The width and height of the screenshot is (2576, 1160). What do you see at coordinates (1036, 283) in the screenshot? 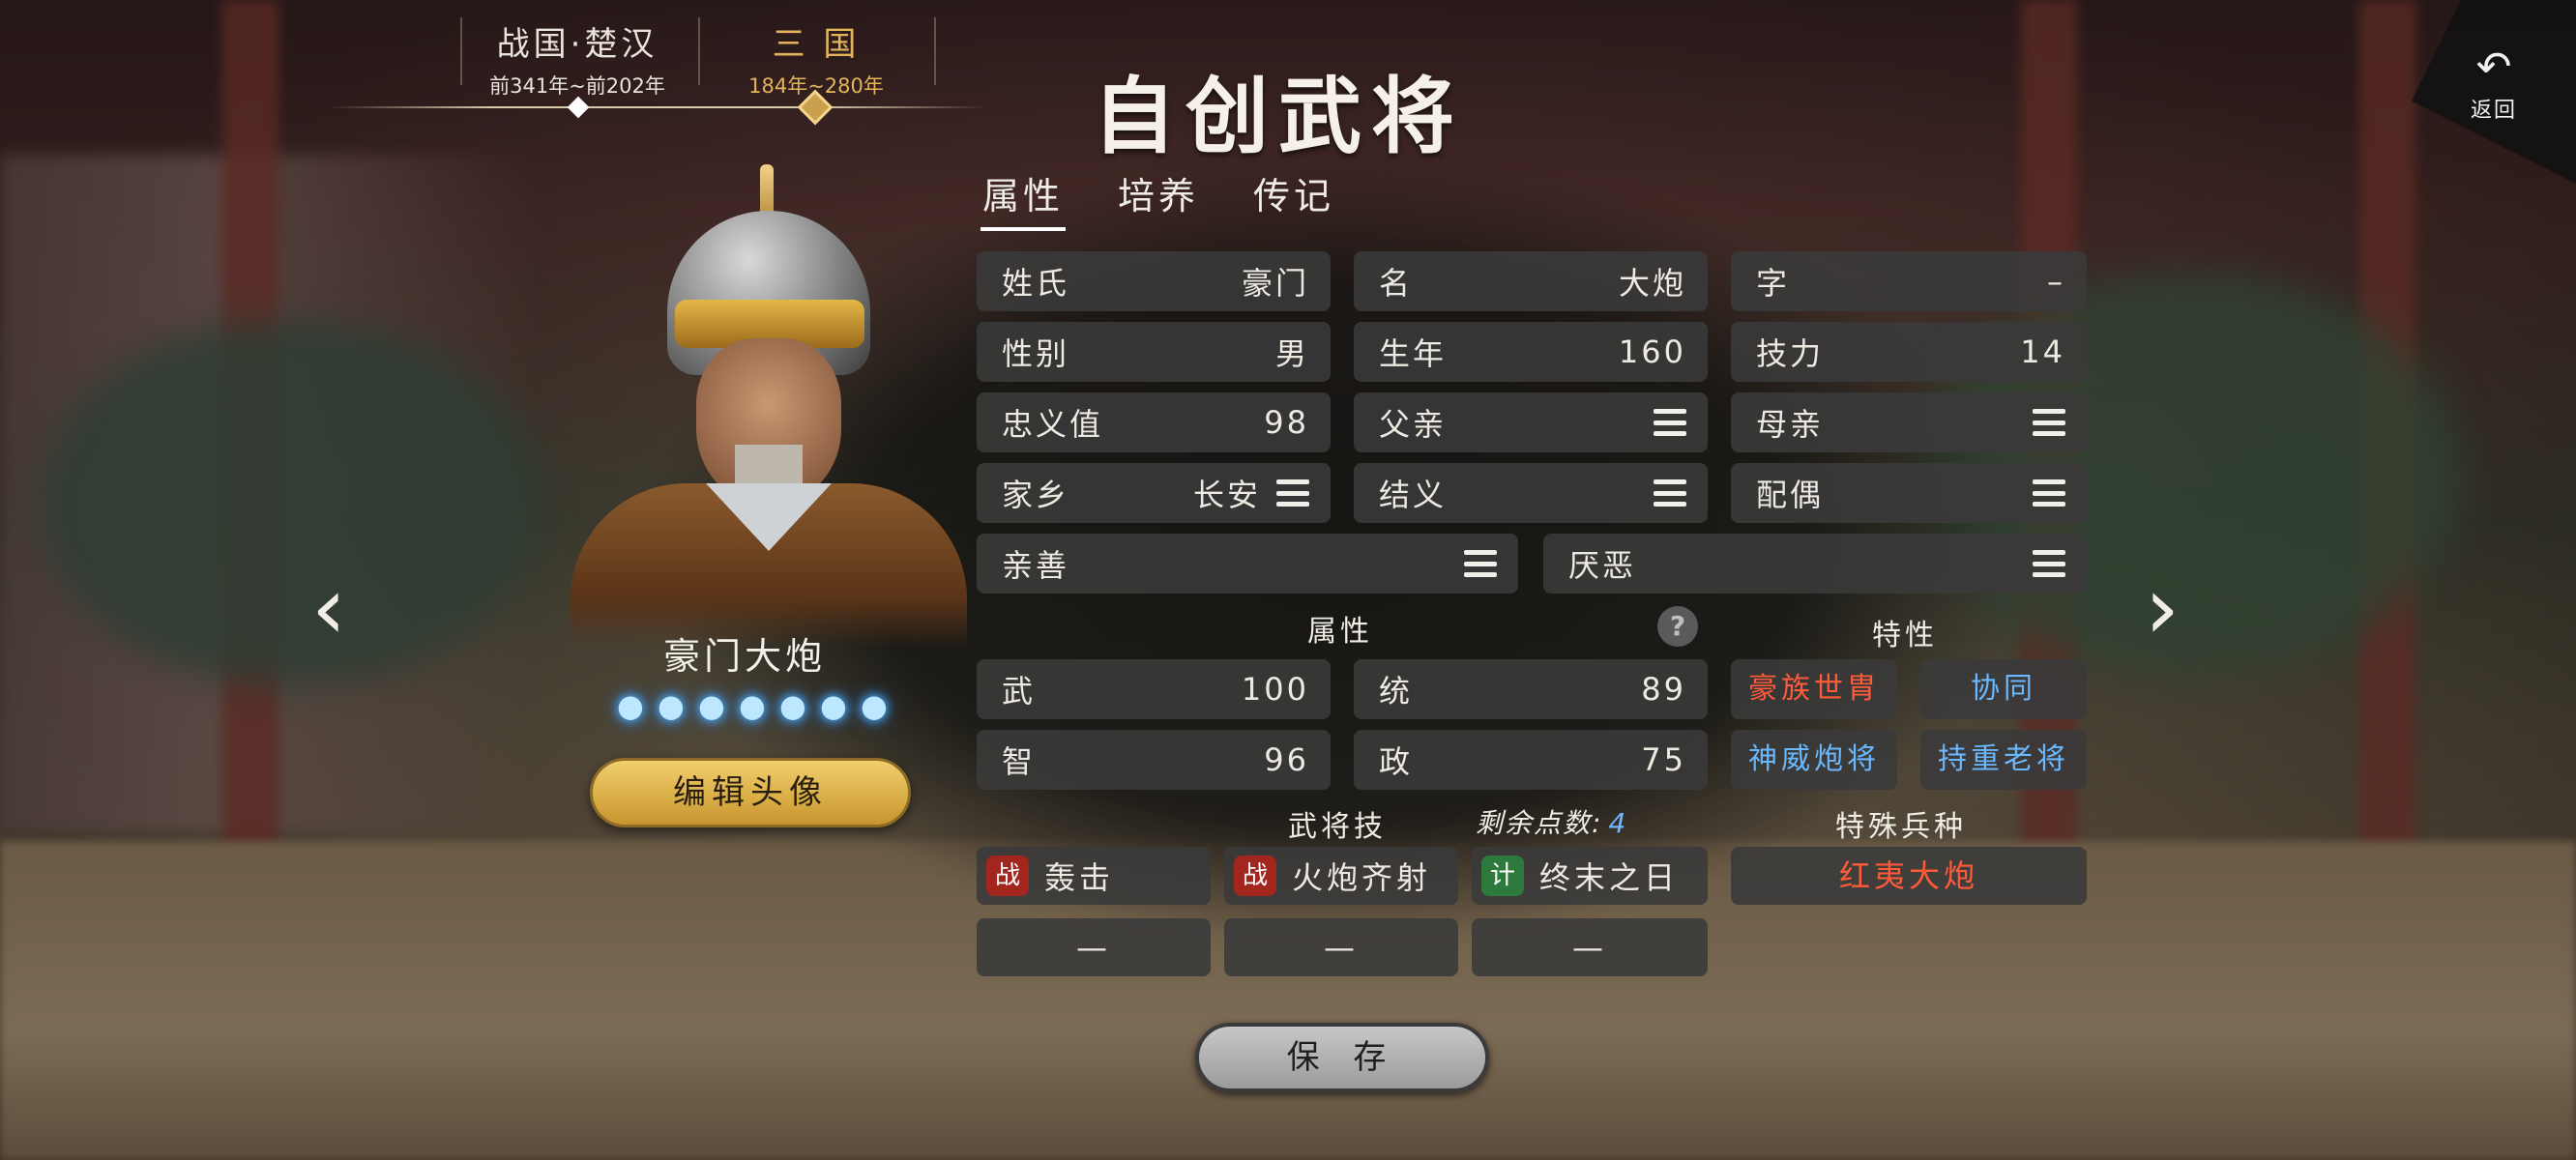
I see `field-label: 姓氏` at bounding box center [1036, 283].